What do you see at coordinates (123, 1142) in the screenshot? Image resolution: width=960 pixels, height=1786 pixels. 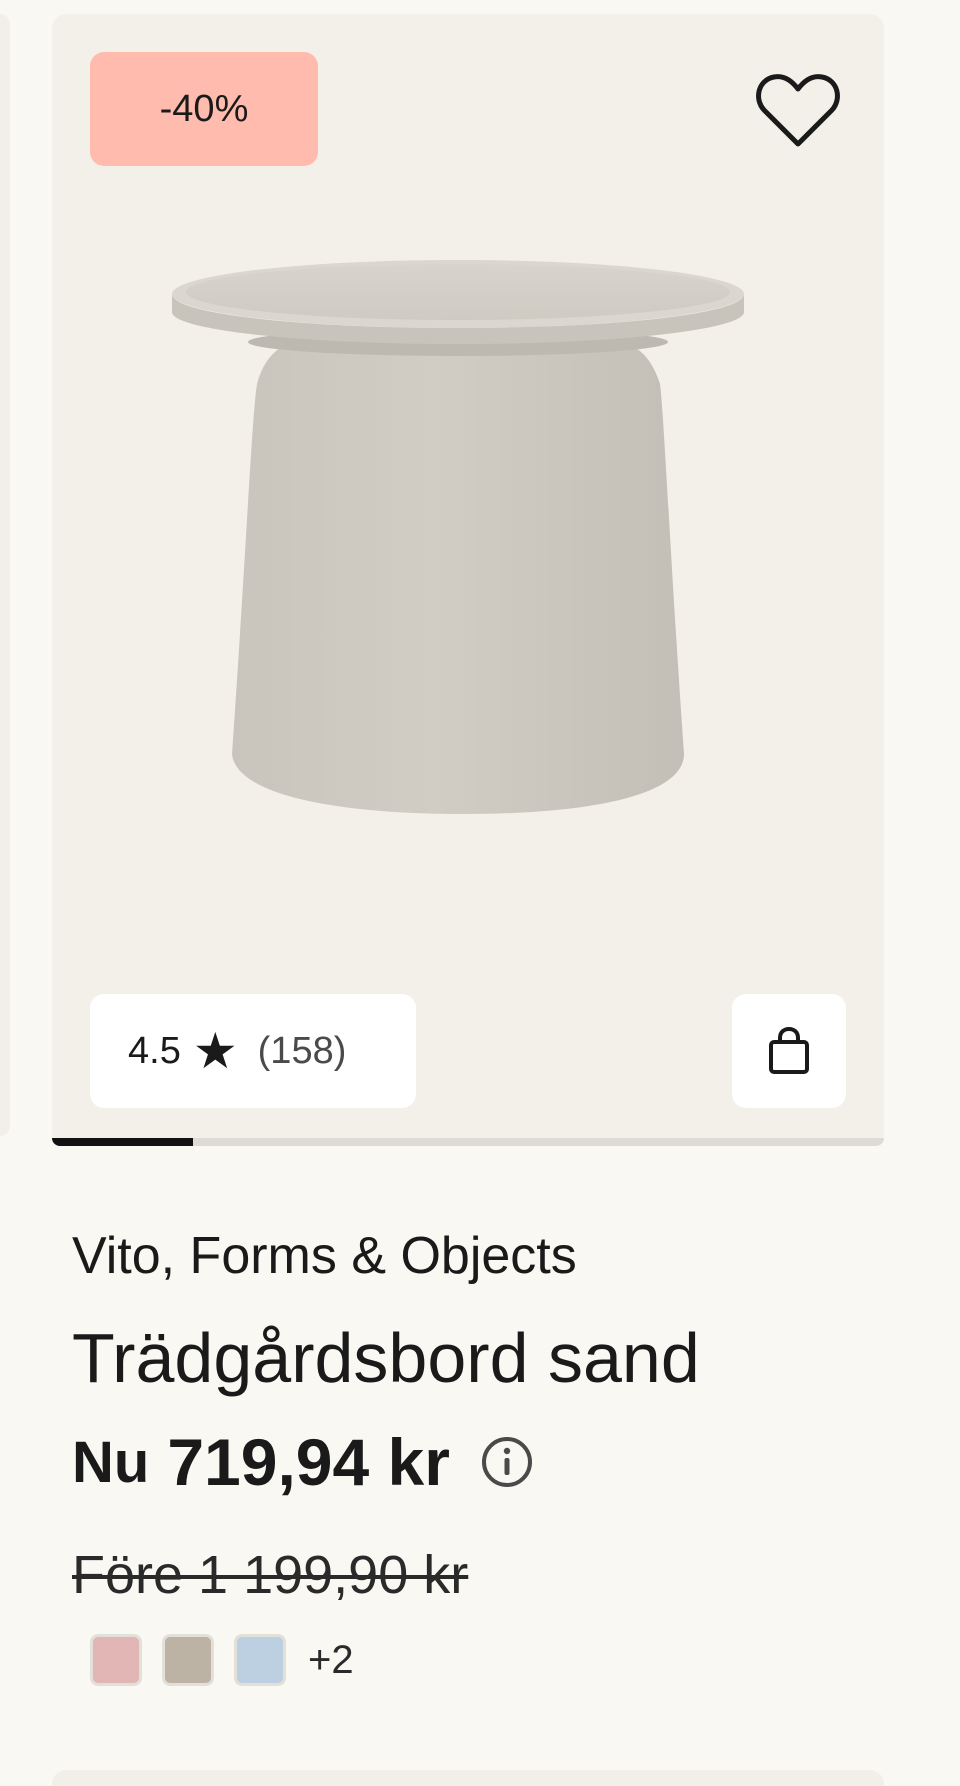 I see `image-carousel-progress-fill` at bounding box center [123, 1142].